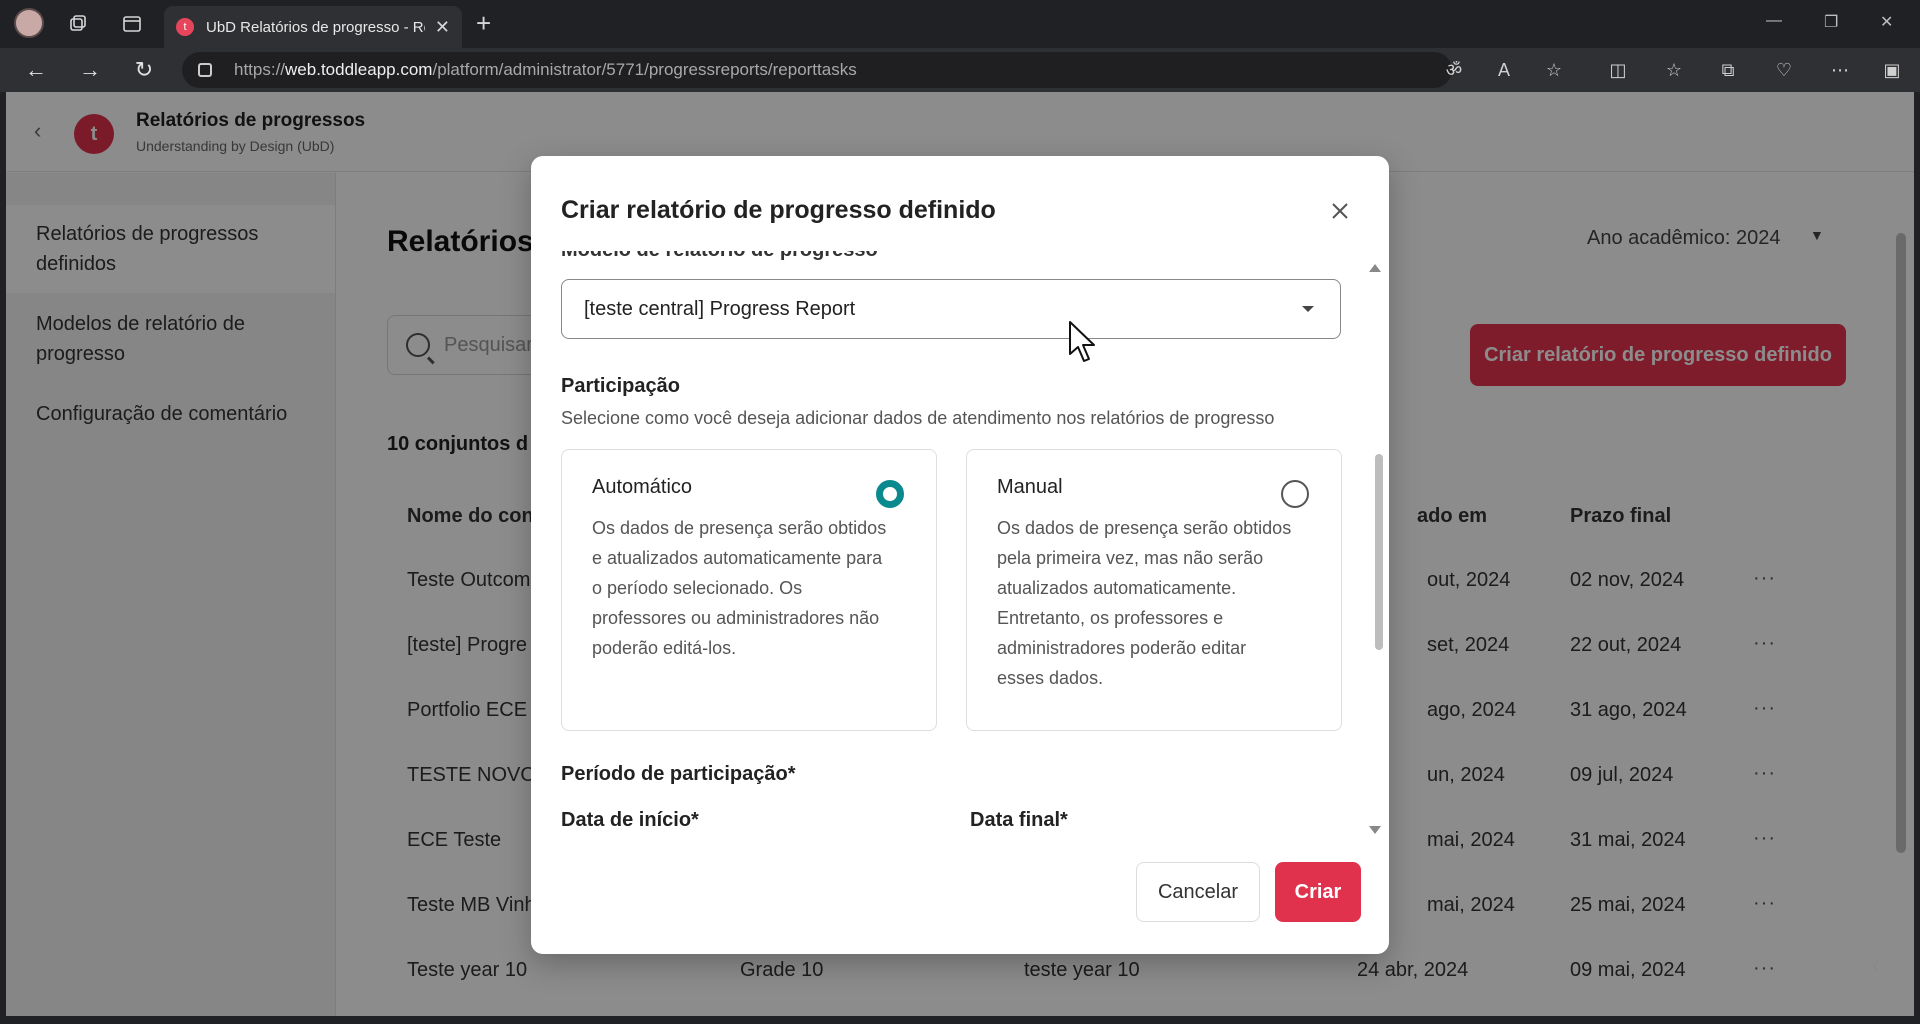 The width and height of the screenshot is (1920, 1024). What do you see at coordinates (29, 23) in the screenshot?
I see `profile-avatar` at bounding box center [29, 23].